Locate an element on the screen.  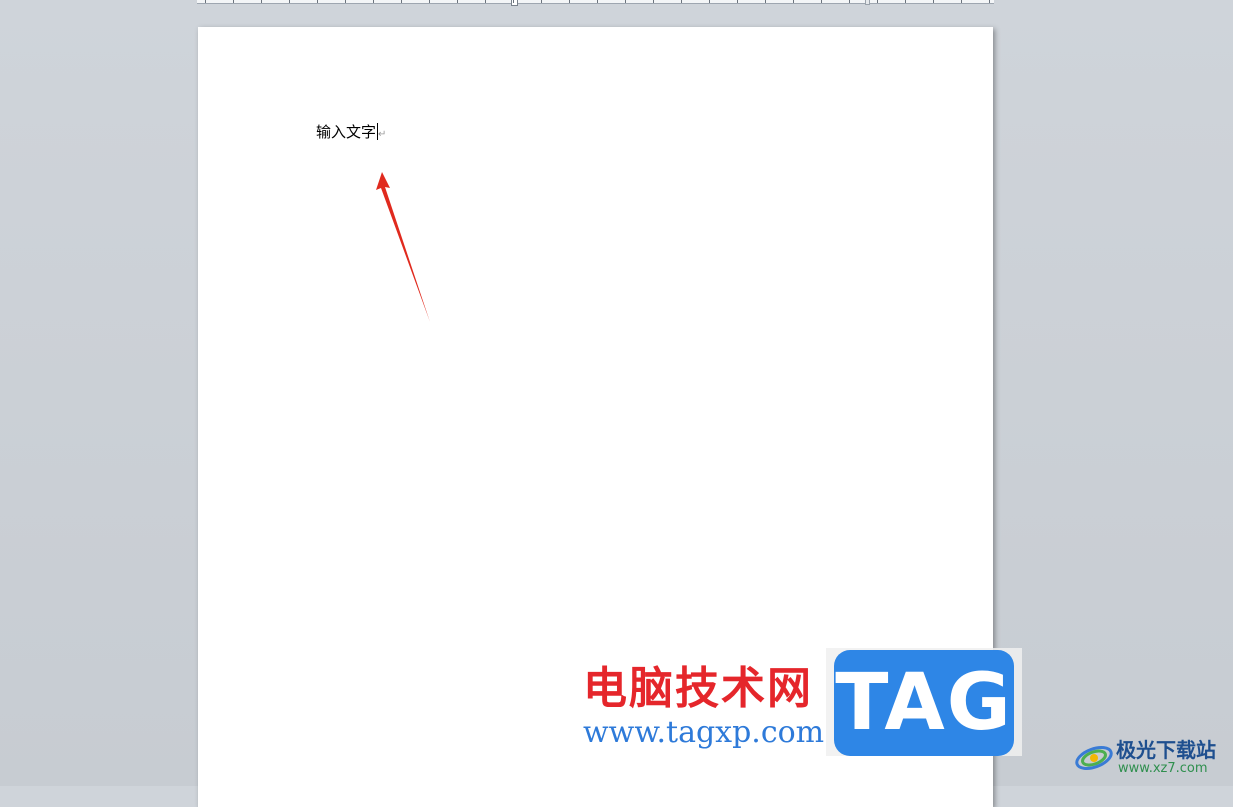
document-text-line: 输入文字 ↵ is located at coordinates (351, 133).